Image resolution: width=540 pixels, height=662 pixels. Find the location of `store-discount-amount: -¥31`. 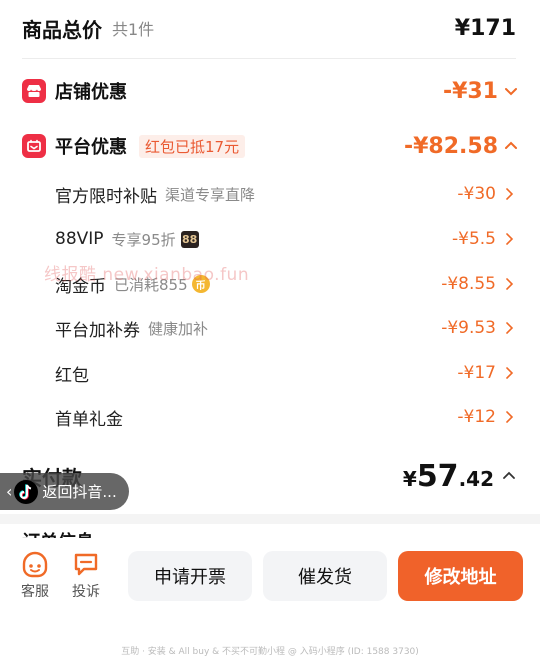

store-discount-amount: -¥31 is located at coordinates (470, 91).